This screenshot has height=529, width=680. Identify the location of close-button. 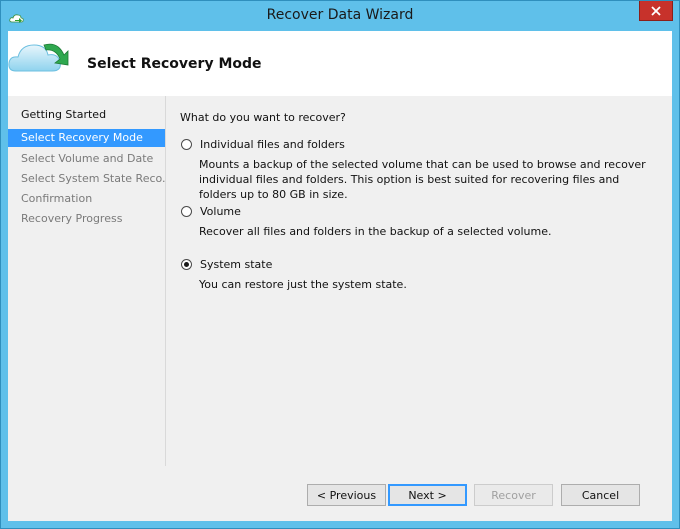
(656, 11).